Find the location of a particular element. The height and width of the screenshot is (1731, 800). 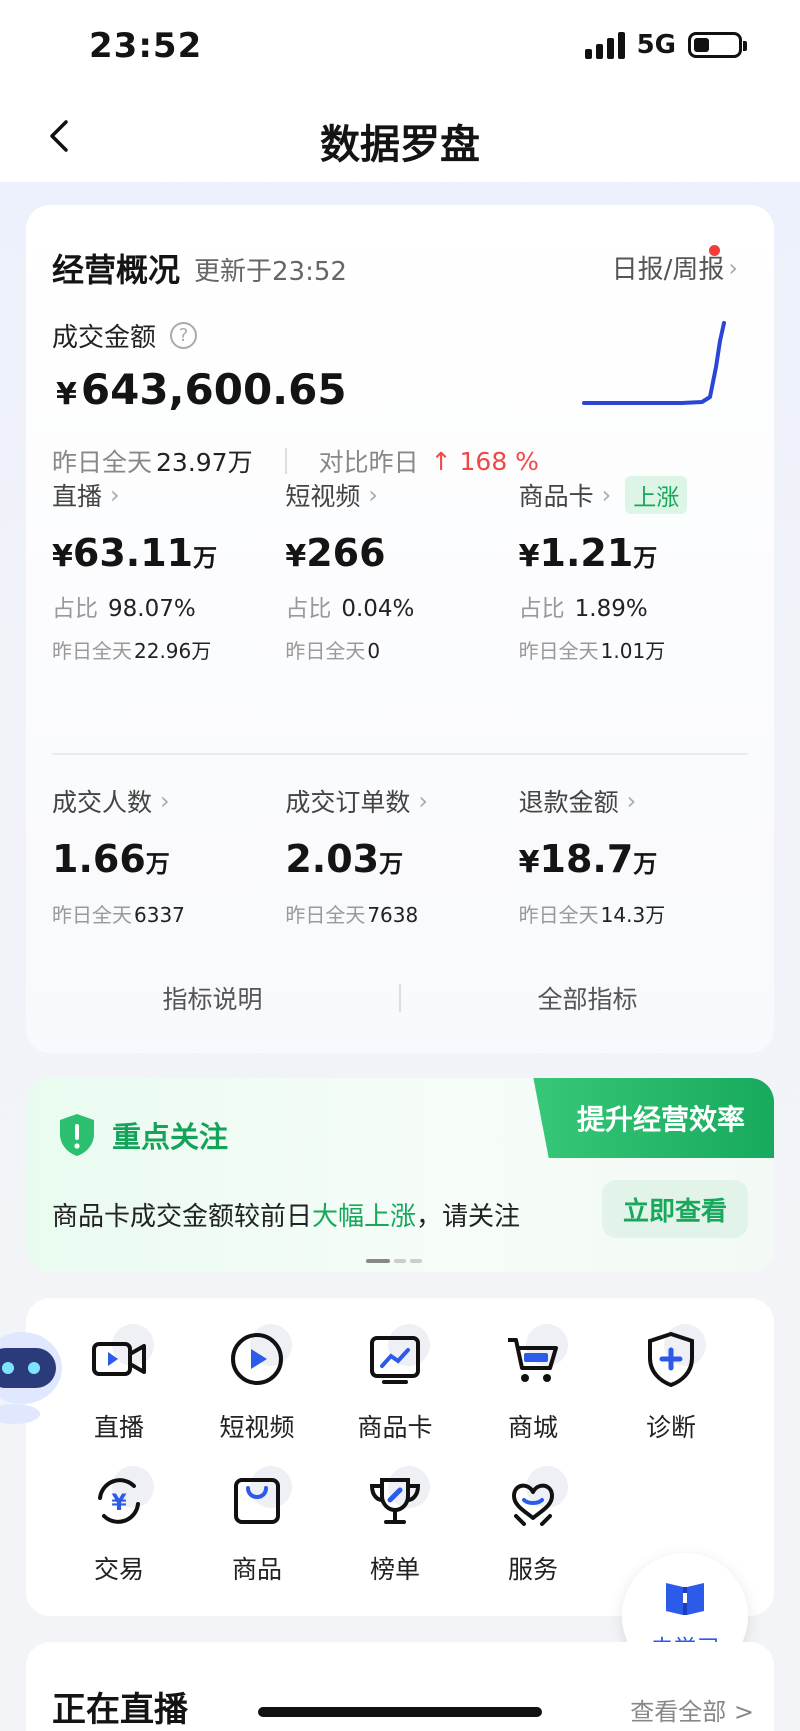

focus-banner: 提升经营效率 重点关注 商品卡成交金额较前日大幅上涨，请关注 立即查看 is located at coordinates (400, 1175).